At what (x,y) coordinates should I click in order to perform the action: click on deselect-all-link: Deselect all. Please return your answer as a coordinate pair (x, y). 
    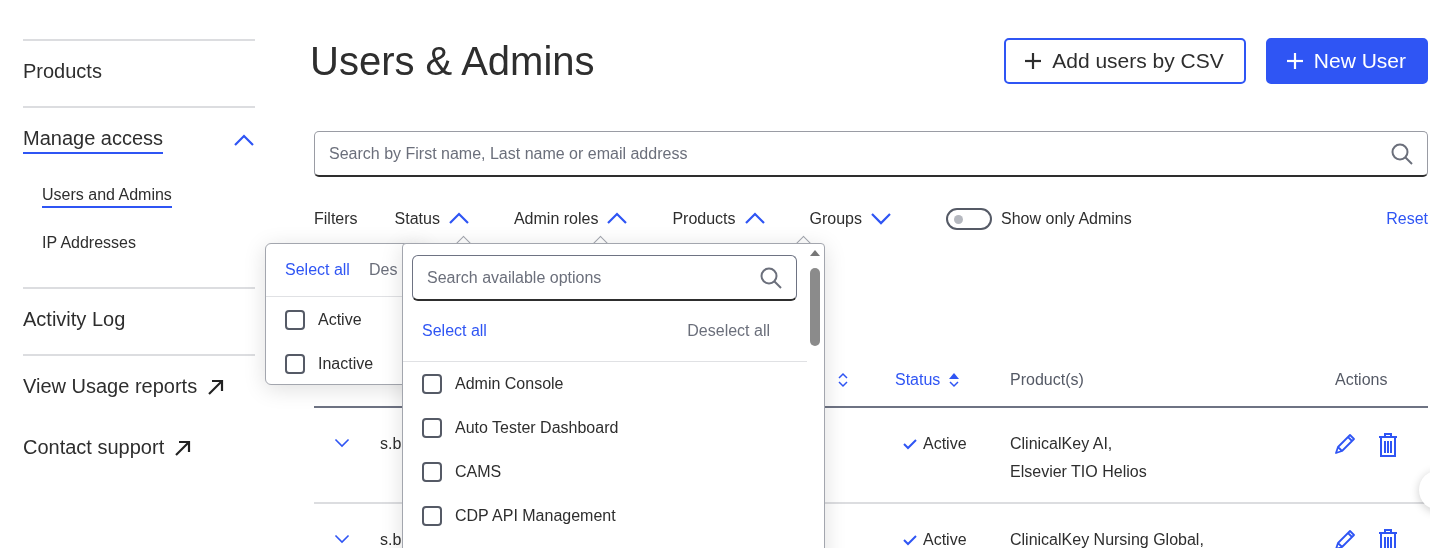
    Looking at the image, I should click on (728, 331).